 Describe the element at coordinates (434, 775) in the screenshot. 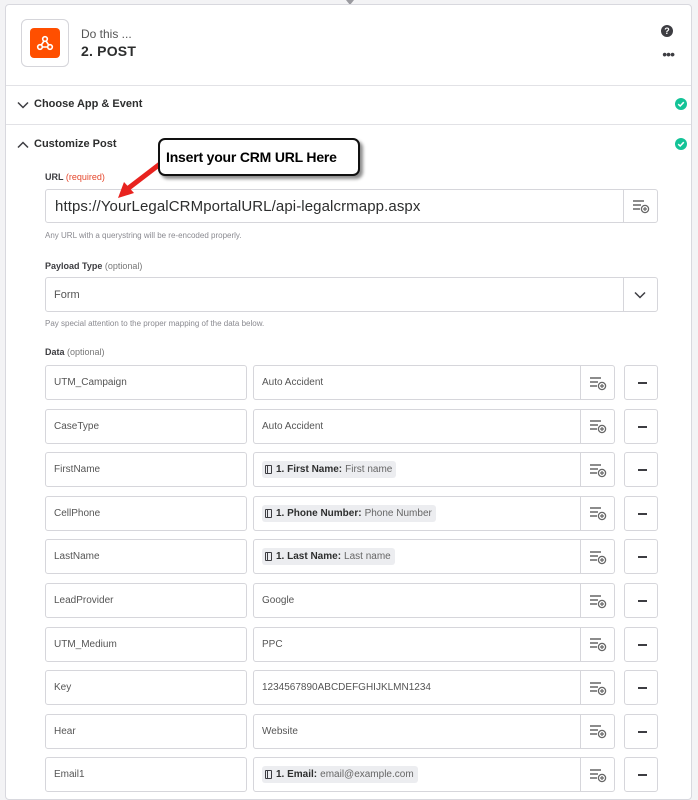

I see `data-value-input: 1. Email: email@example.com` at that location.